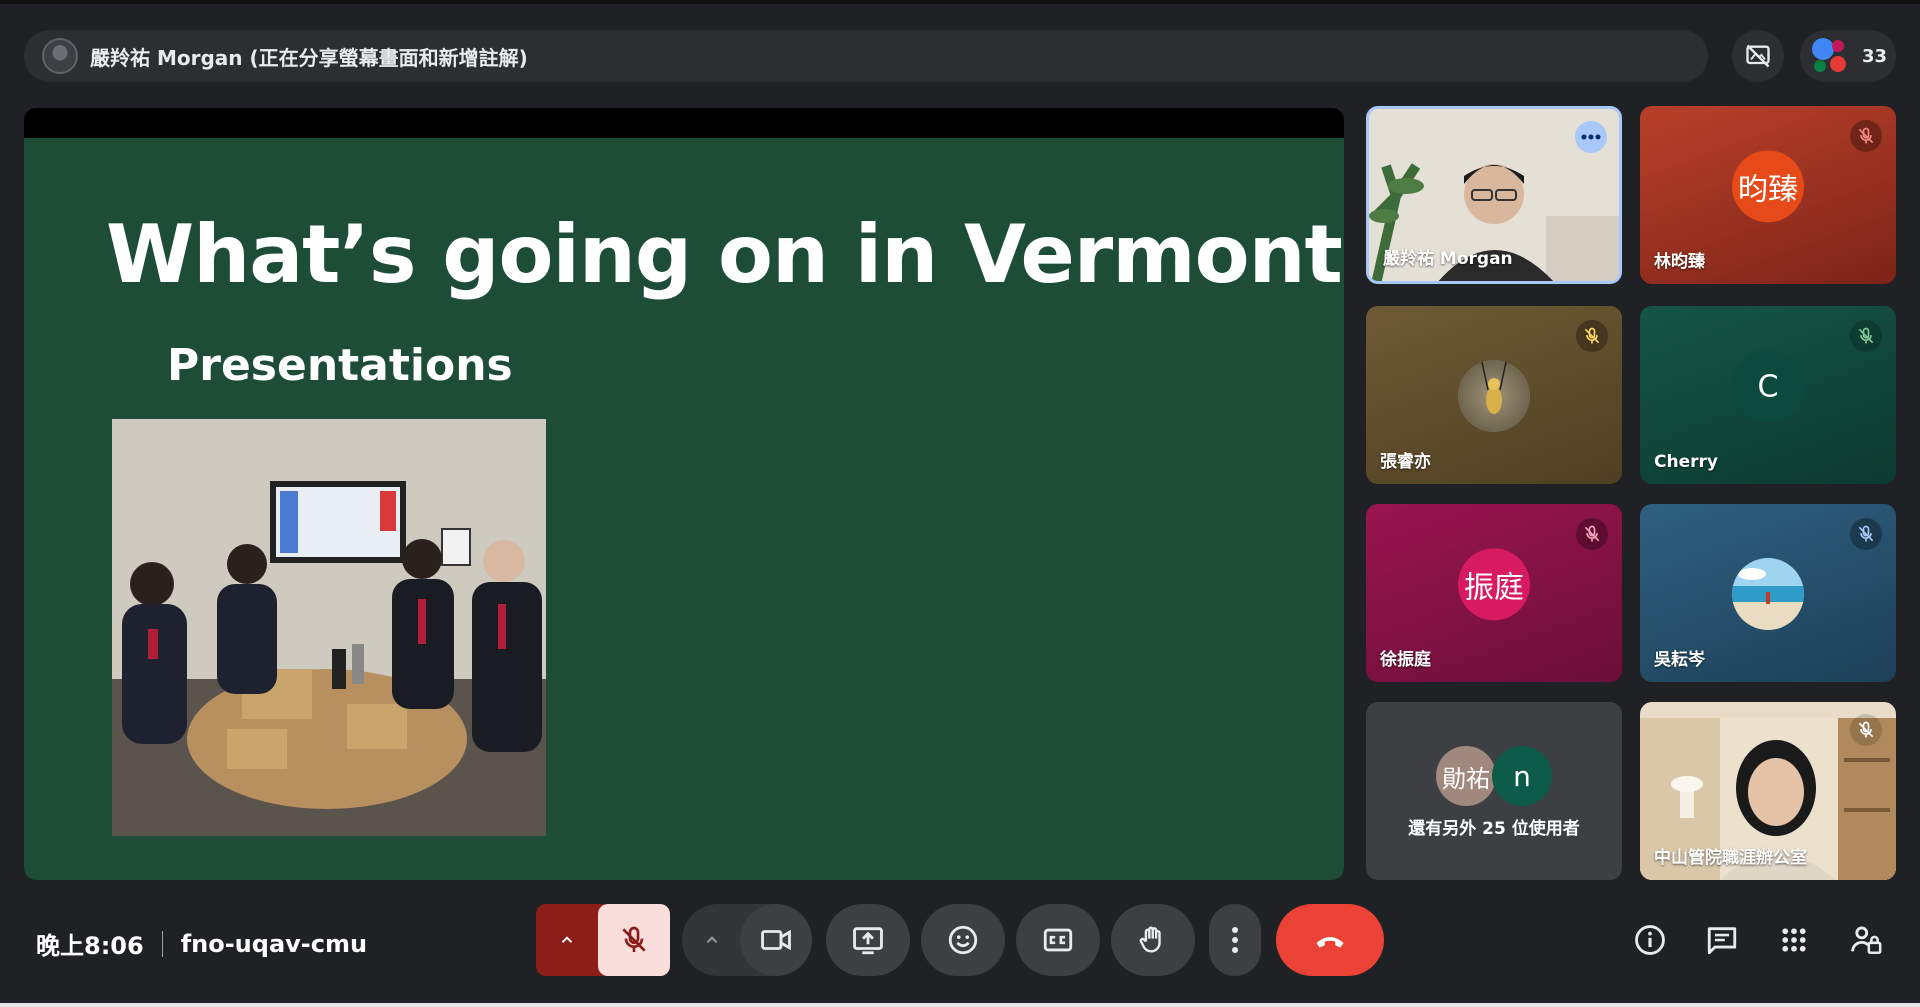 This screenshot has height=1007, width=1920. What do you see at coordinates (60, 56) in the screenshot?
I see `presenter-avatar` at bounding box center [60, 56].